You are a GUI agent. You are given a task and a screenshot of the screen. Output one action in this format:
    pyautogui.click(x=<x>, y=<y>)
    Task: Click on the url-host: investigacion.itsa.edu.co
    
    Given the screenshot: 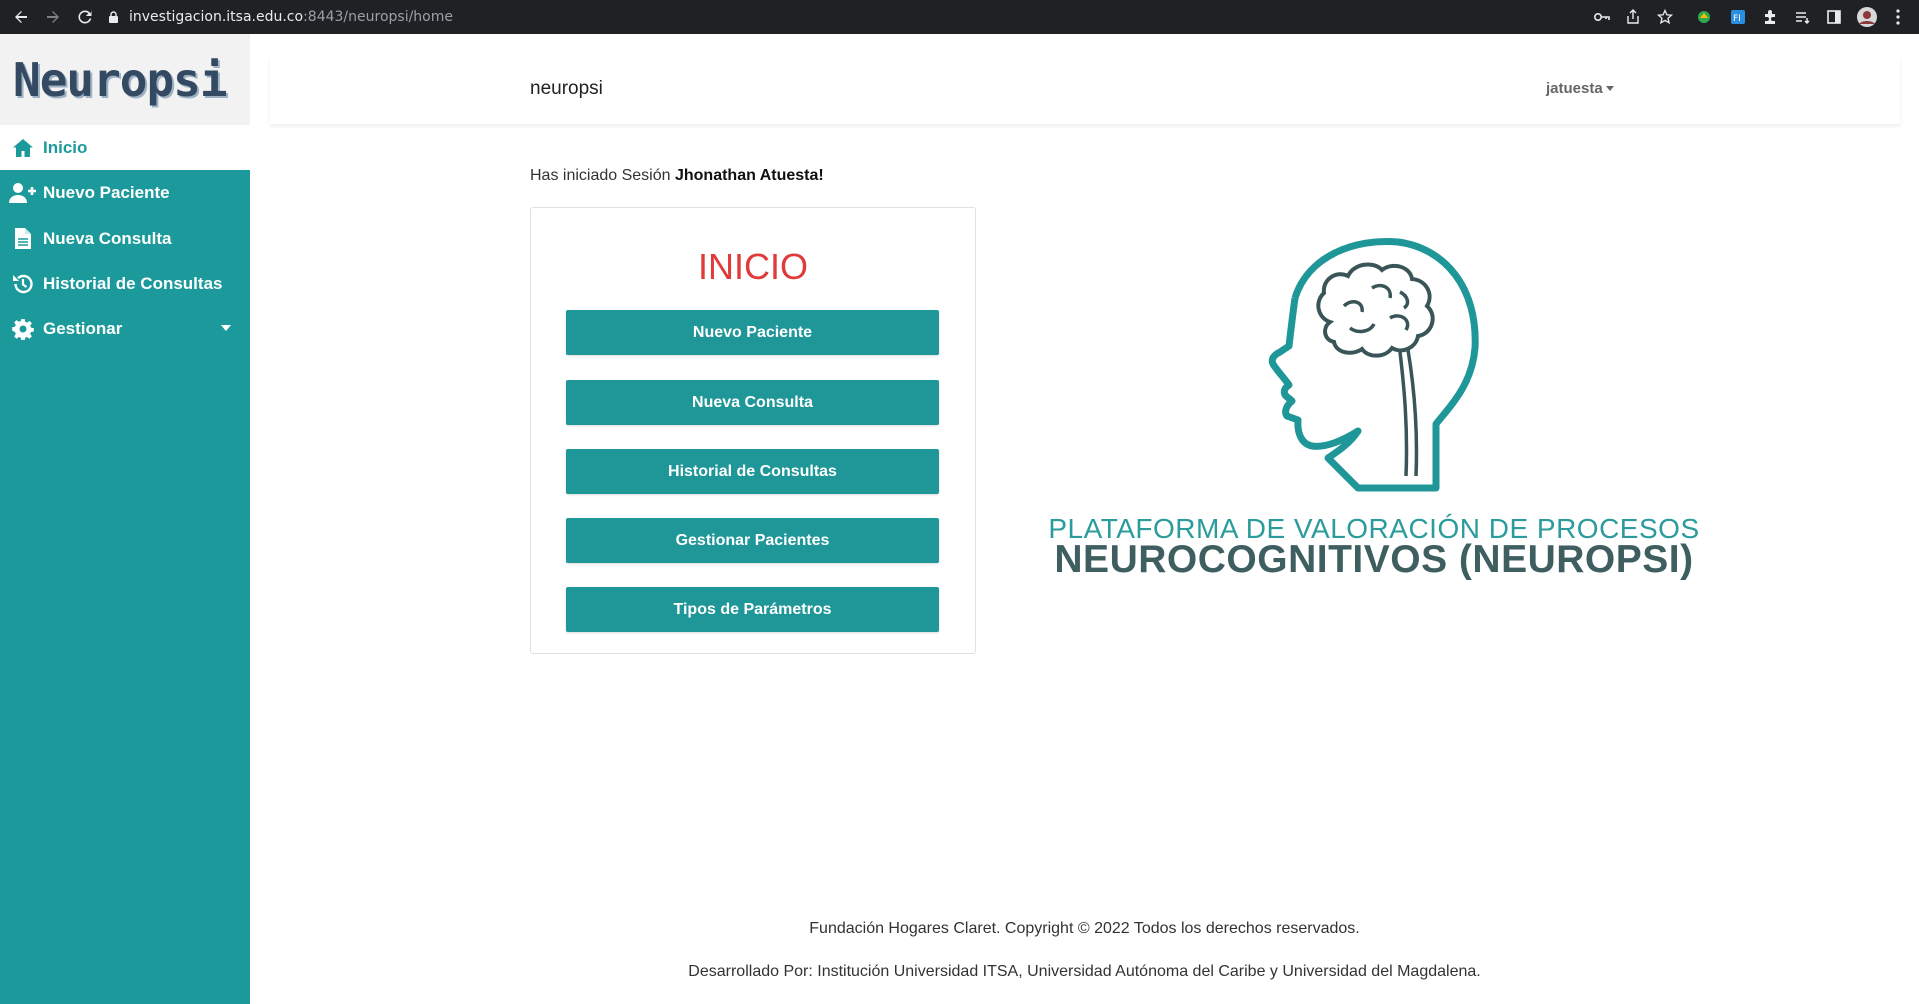 What is the action you would take?
    pyautogui.click(x=216, y=17)
    